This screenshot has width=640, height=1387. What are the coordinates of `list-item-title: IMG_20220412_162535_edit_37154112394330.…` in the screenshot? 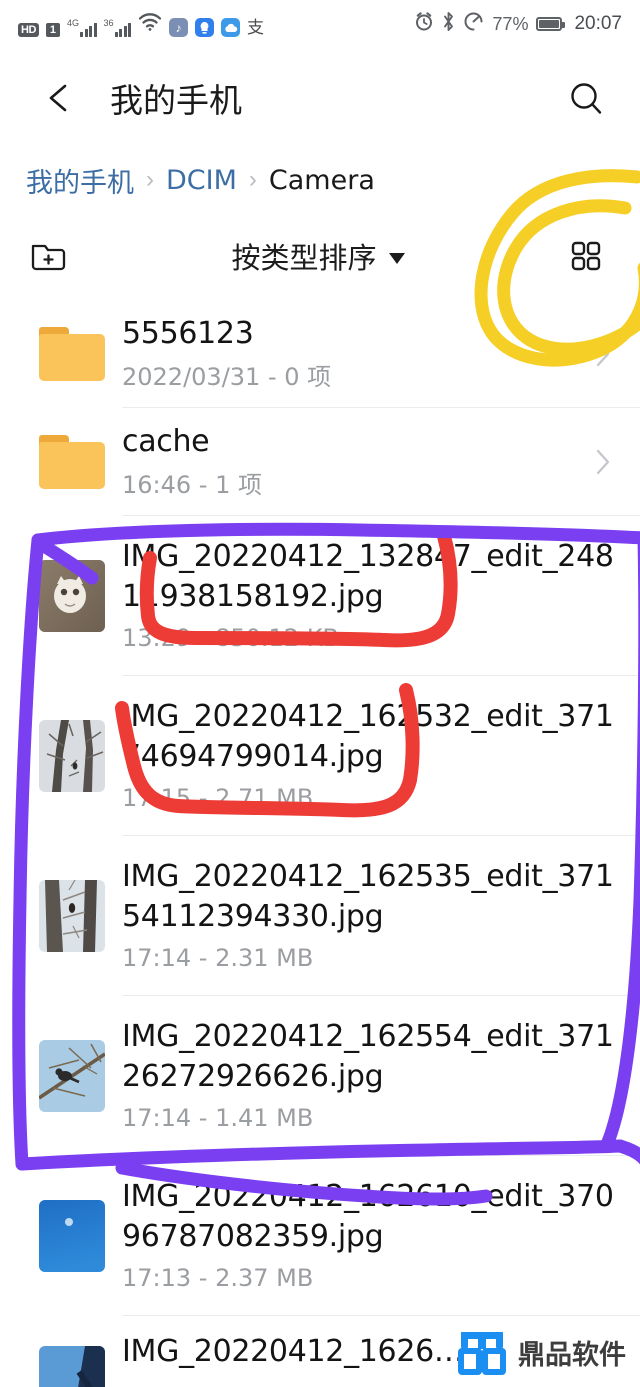 It's located at (368, 896).